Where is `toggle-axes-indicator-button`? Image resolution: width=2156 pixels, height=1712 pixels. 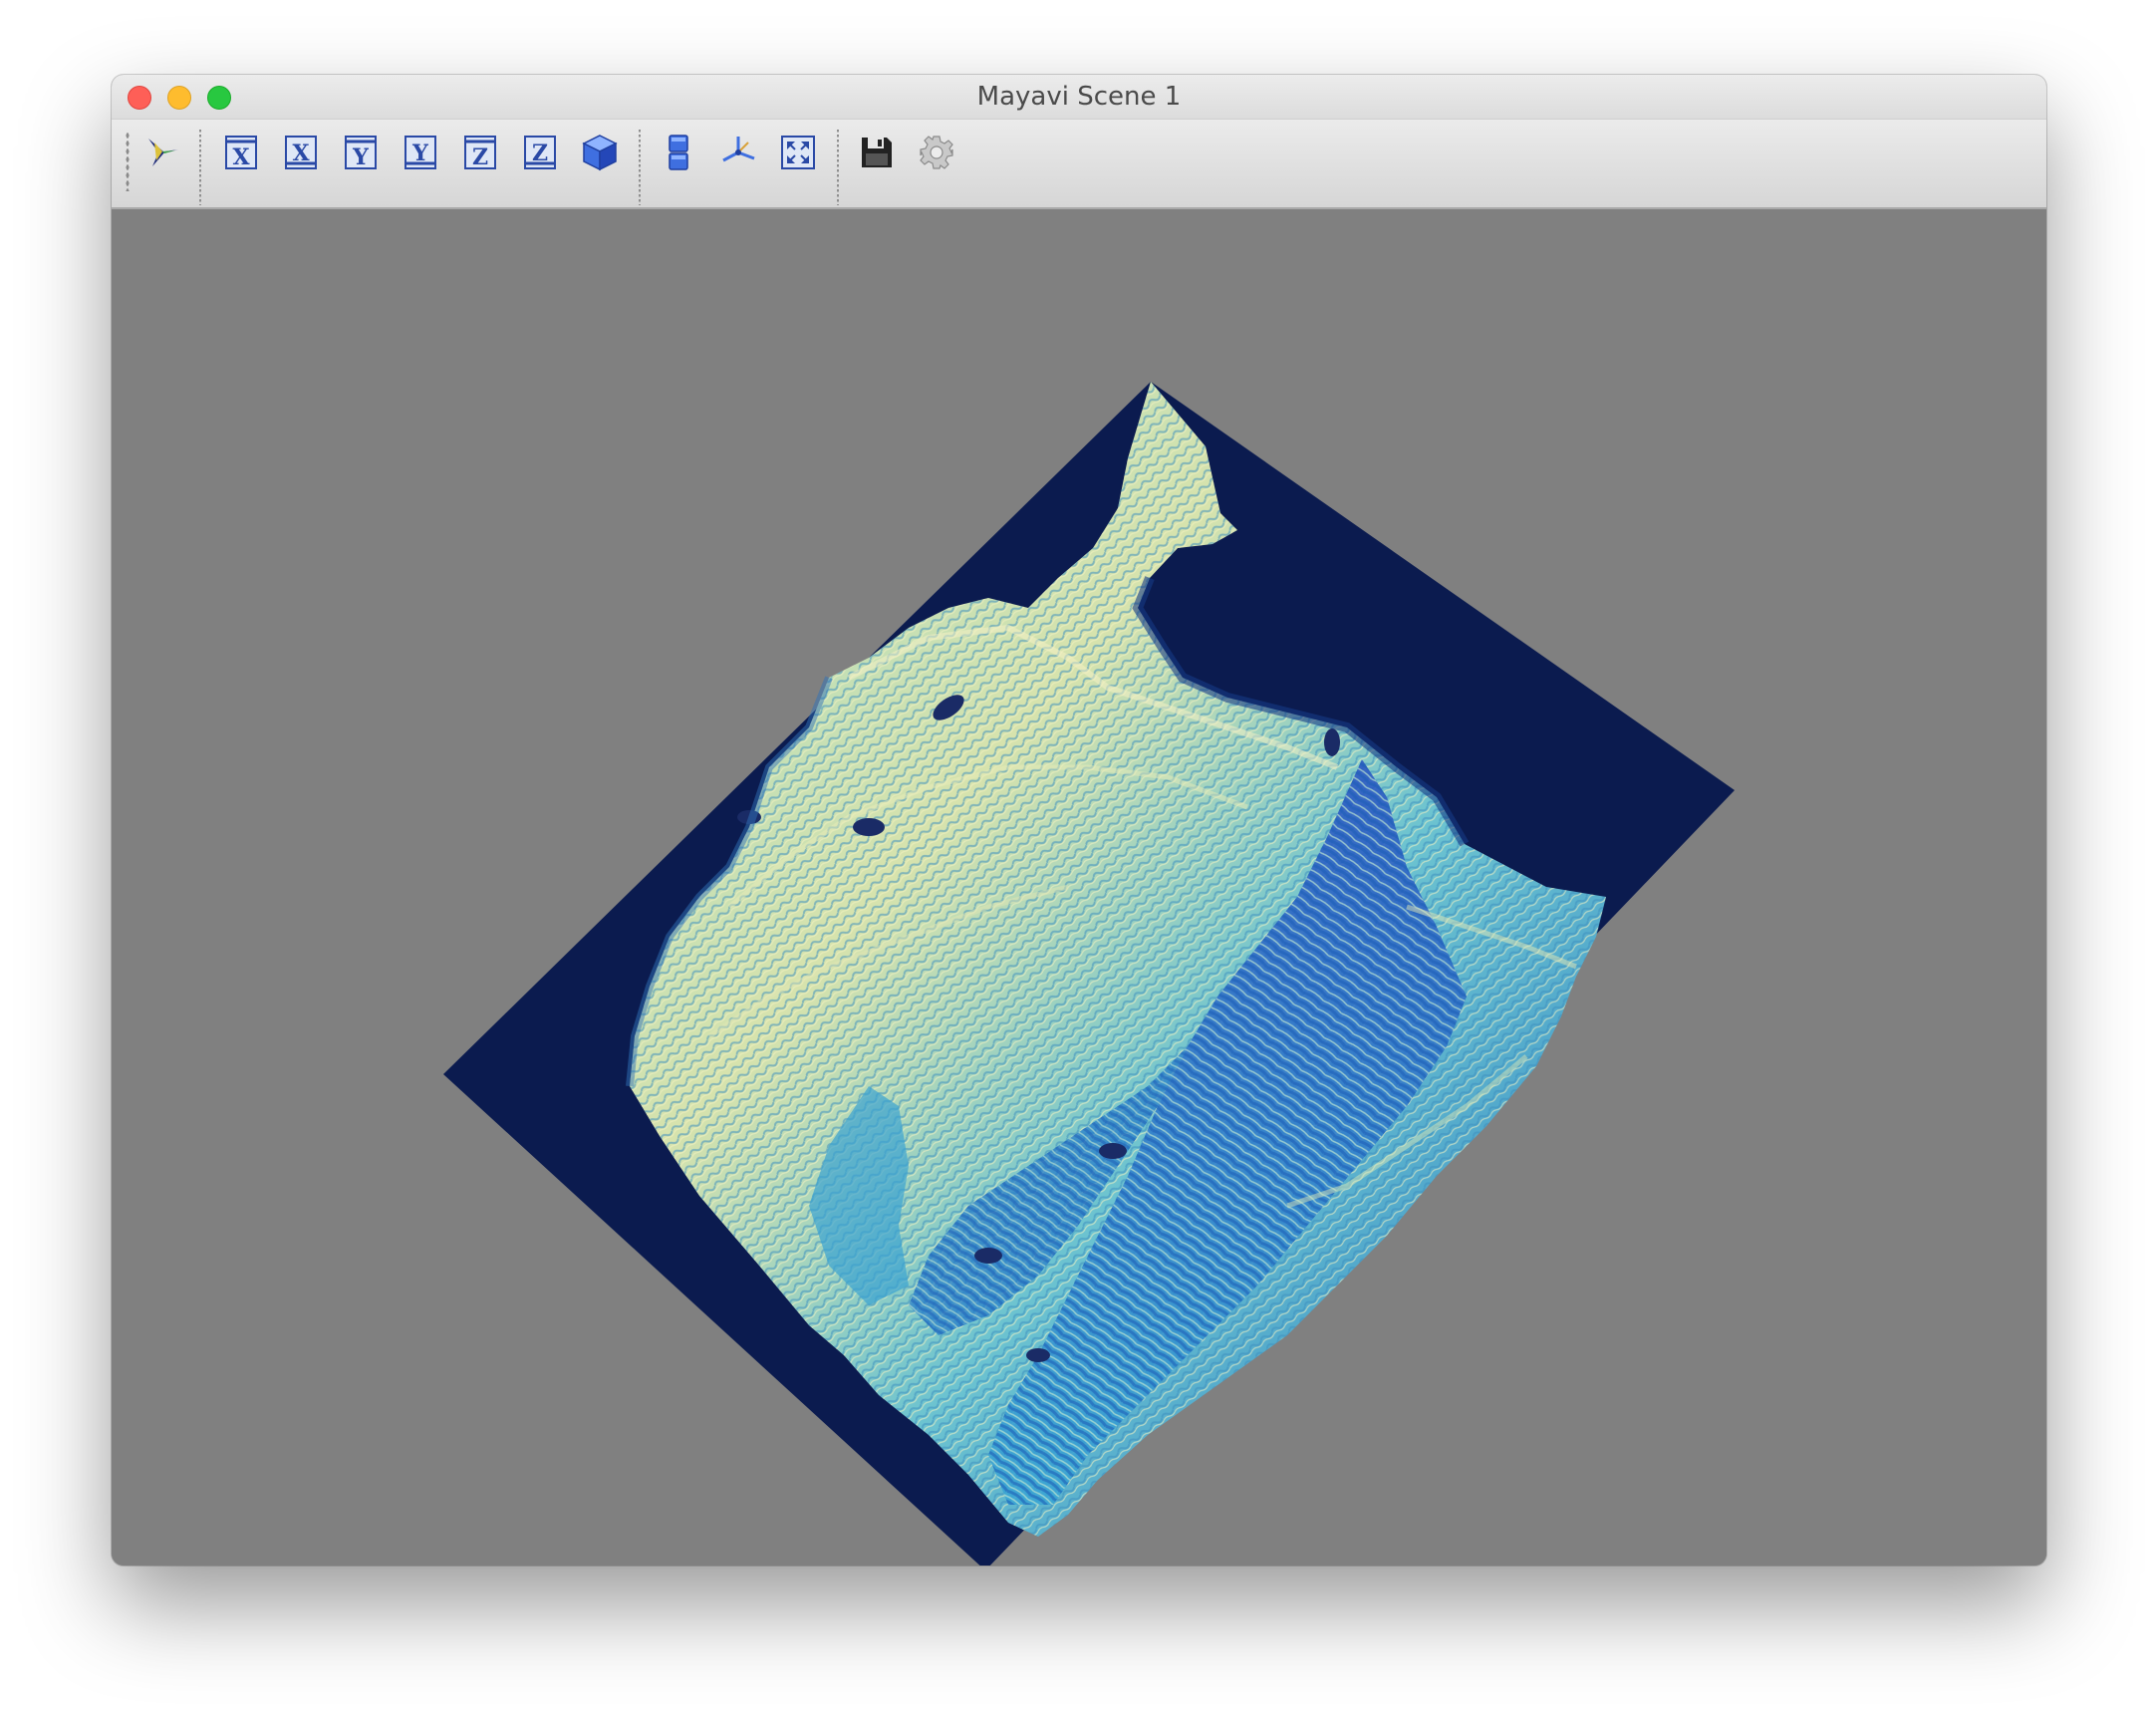
toggle-axes-indicator-button is located at coordinates (738, 153).